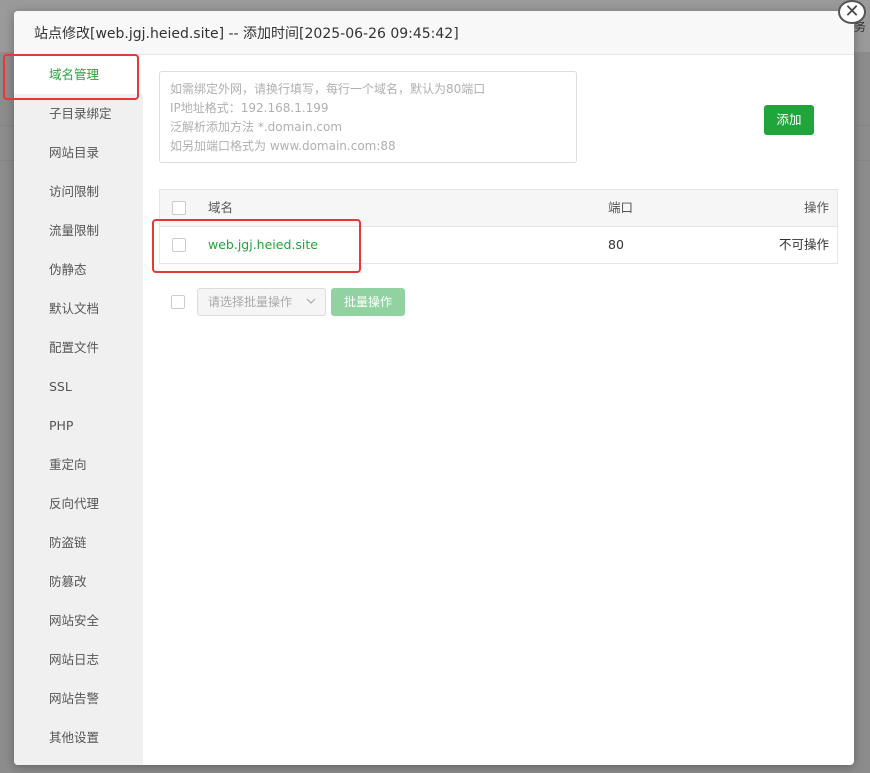  Describe the element at coordinates (78, 152) in the screenshot. I see `sidebar-item-site-directory: 网站目录` at that location.